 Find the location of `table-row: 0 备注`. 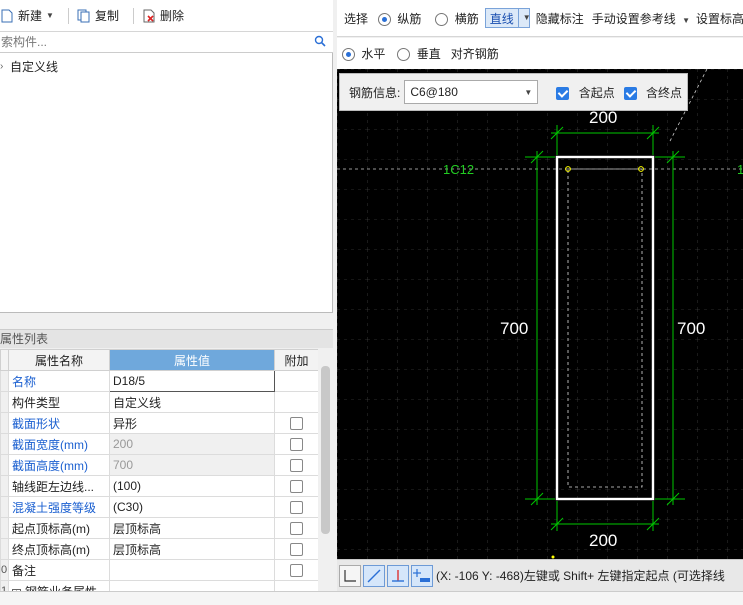

table-row: 0 备注 is located at coordinates (159, 570).